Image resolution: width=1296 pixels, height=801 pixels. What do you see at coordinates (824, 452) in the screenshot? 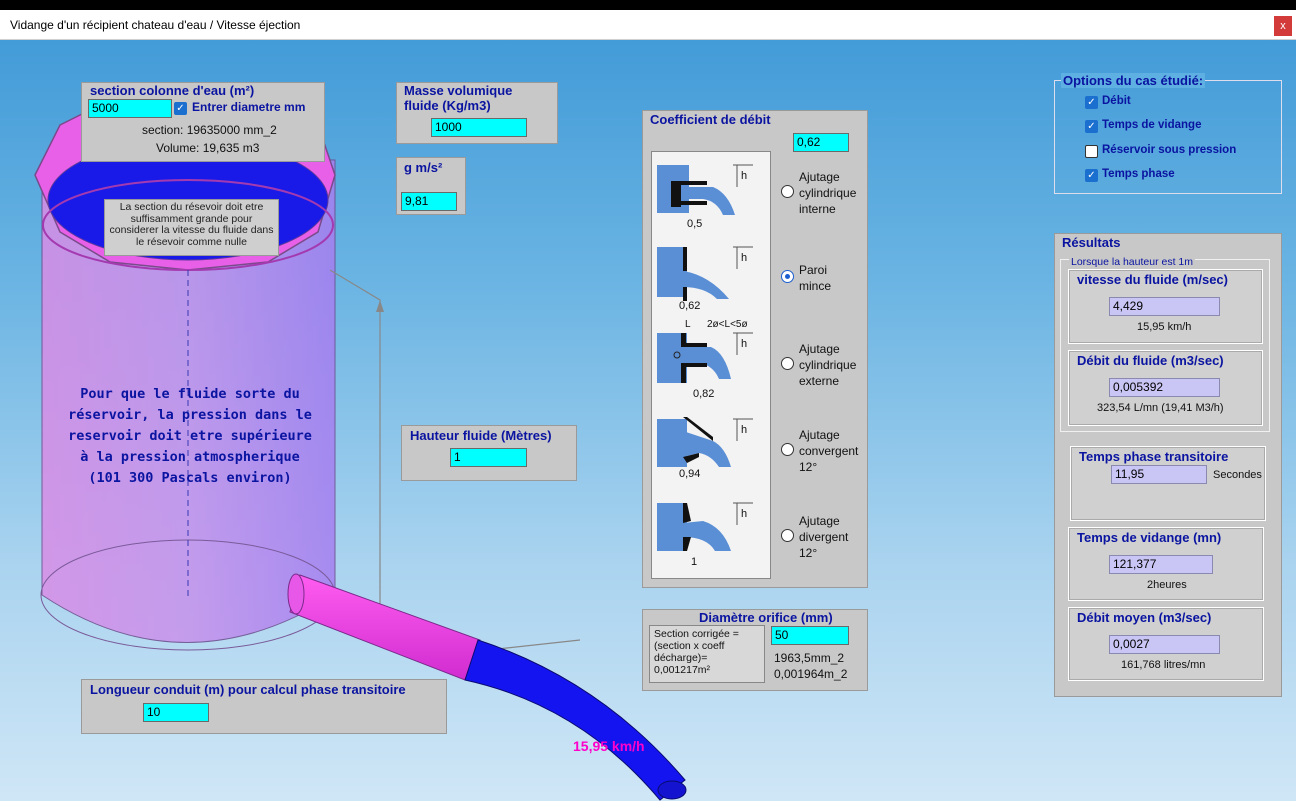
I see `option-ajutage-convergent: Ajutage convergent 12°` at bounding box center [824, 452].